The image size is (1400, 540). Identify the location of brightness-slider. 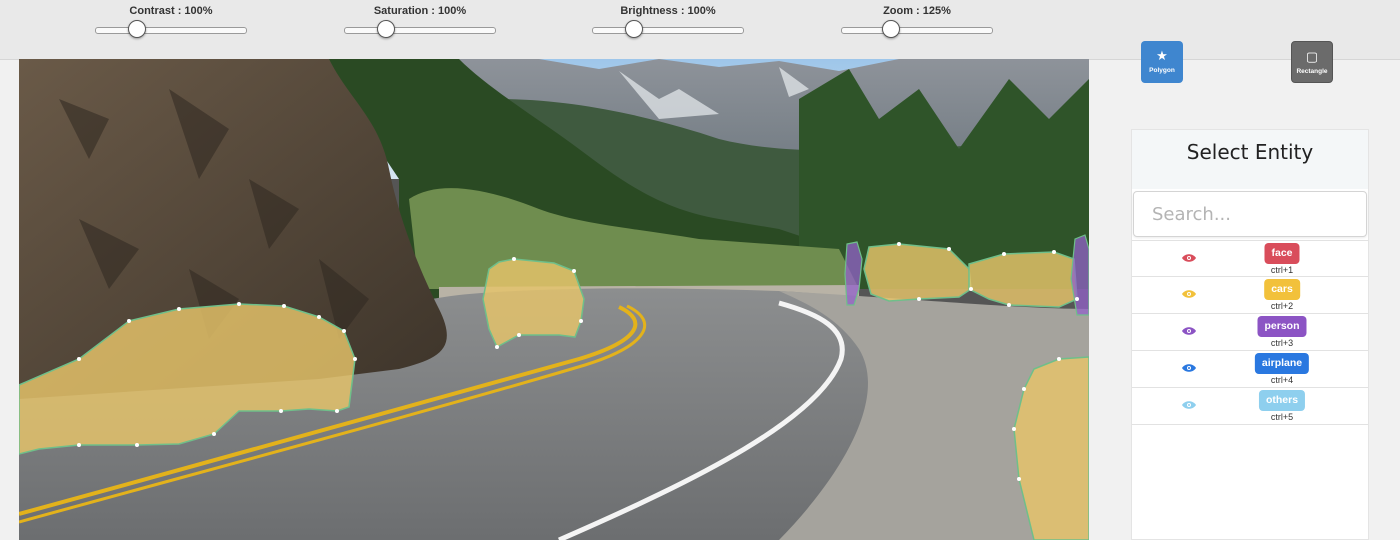
(668, 29).